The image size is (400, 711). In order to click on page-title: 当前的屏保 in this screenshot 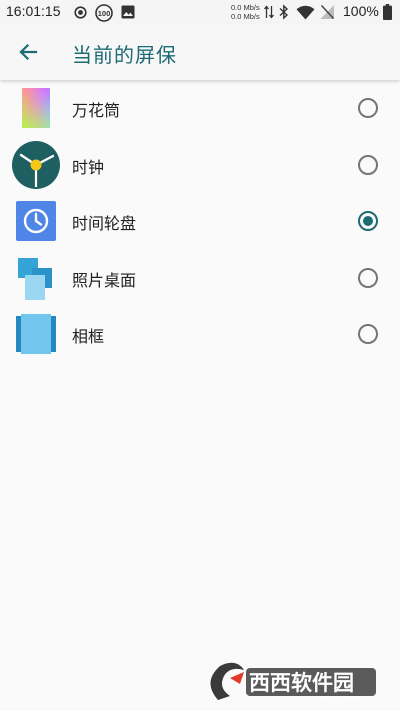, I will do `click(124, 55)`.